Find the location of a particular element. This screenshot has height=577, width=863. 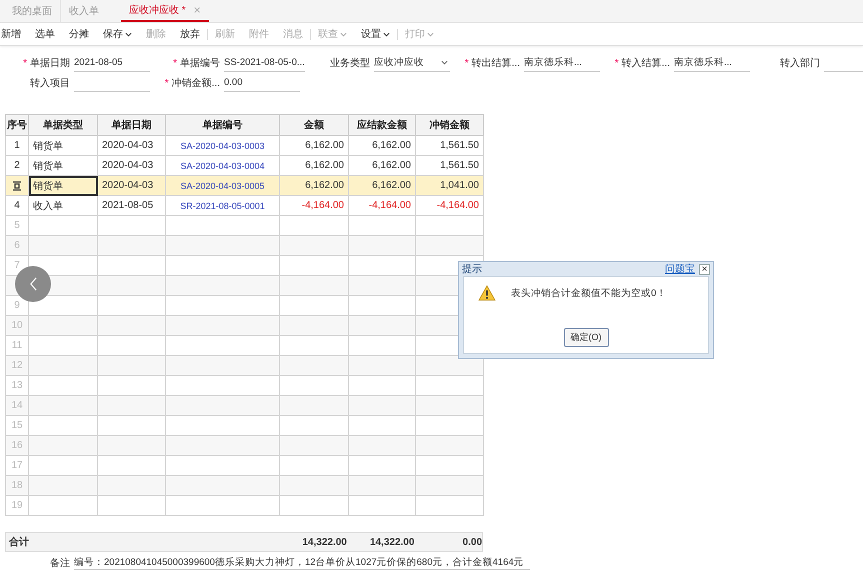

row-number: 15 is located at coordinates (17, 425).